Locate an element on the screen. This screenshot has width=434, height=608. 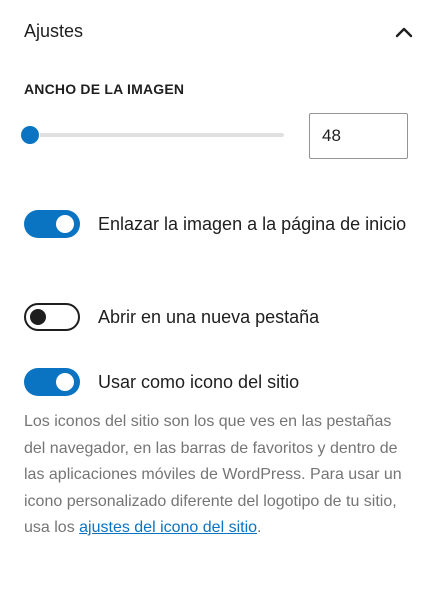
help-text-end: . is located at coordinates (259, 527).